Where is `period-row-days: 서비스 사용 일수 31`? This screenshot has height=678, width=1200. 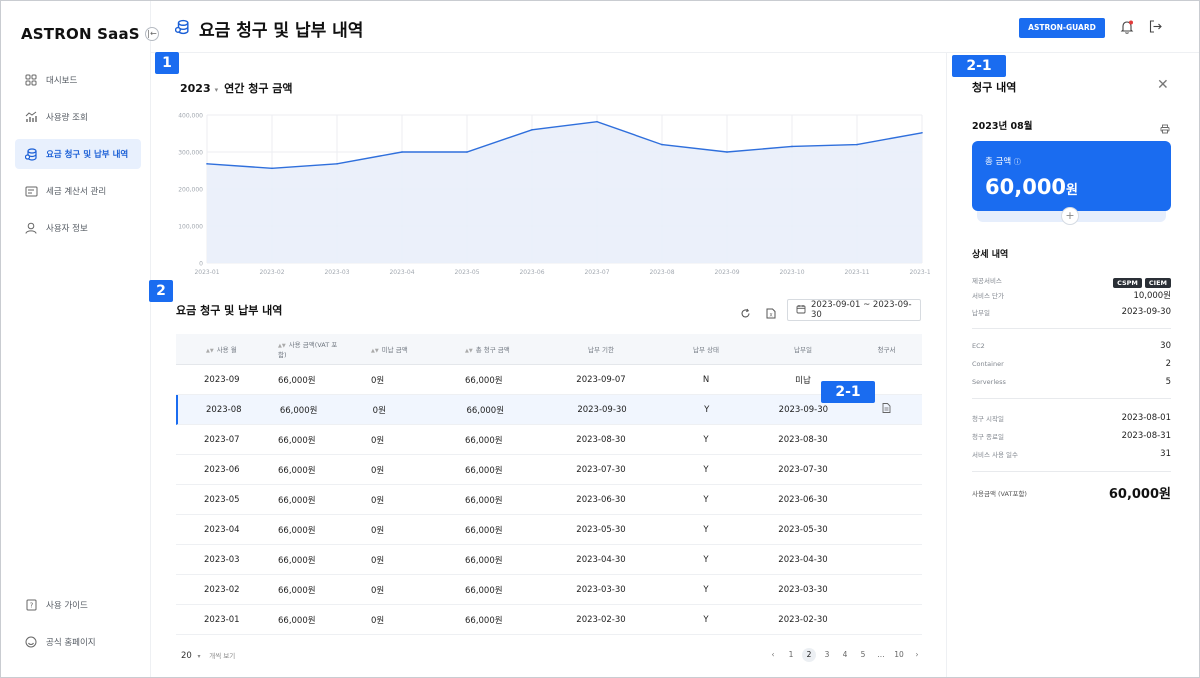
period-row-days: 서비스 사용 일수 31 is located at coordinates (1071, 454).